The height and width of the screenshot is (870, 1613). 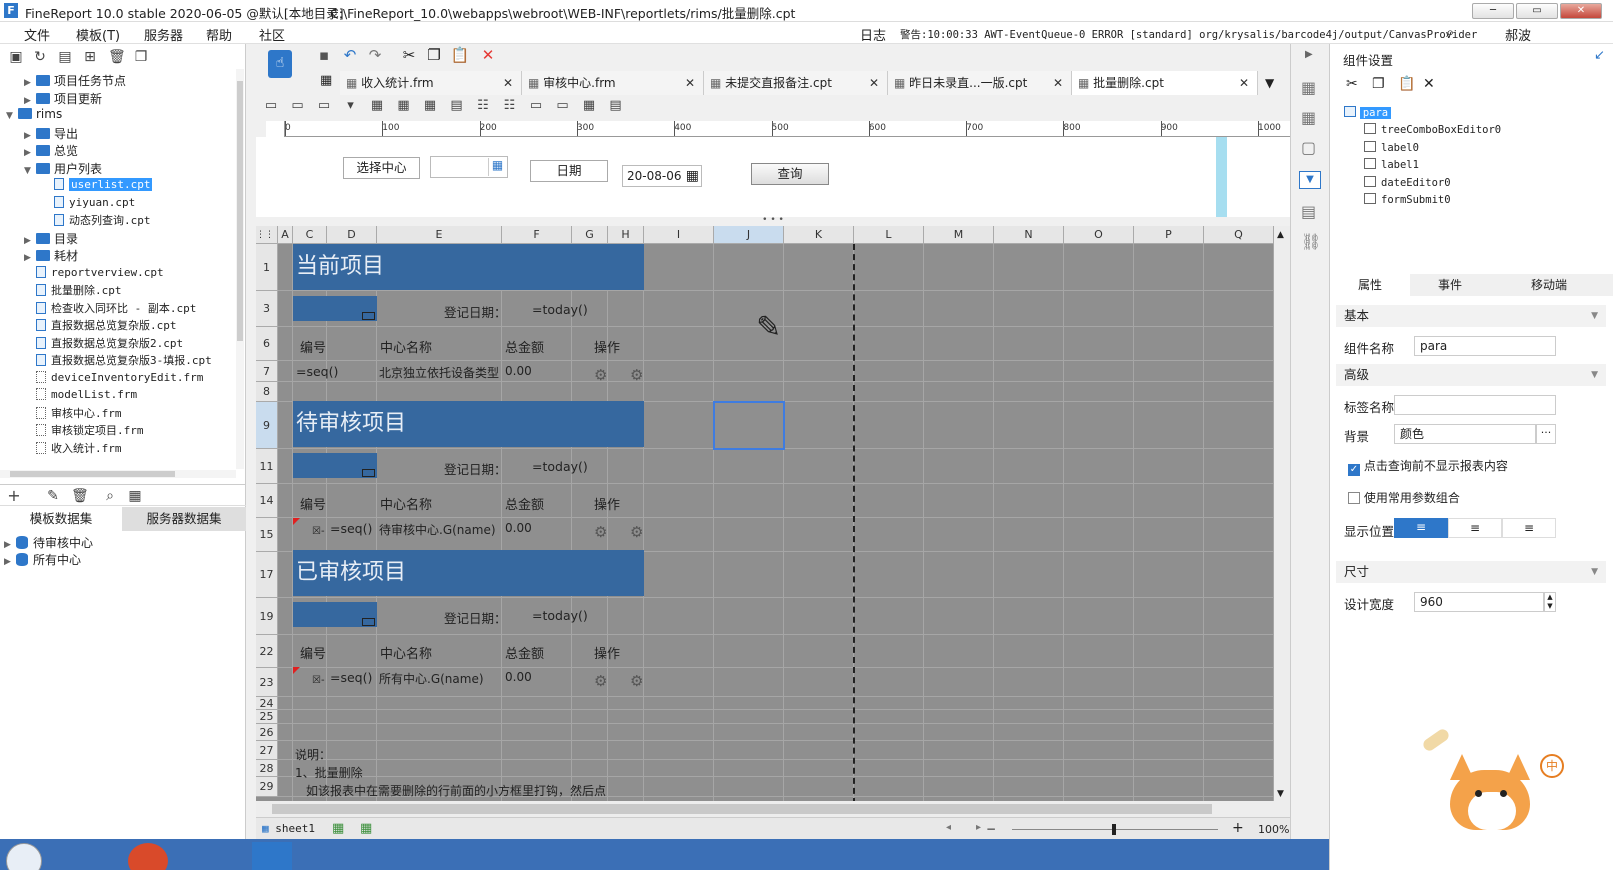 What do you see at coordinates (313, 754) in the screenshot?
I see `note-text: 说明：` at bounding box center [313, 754].